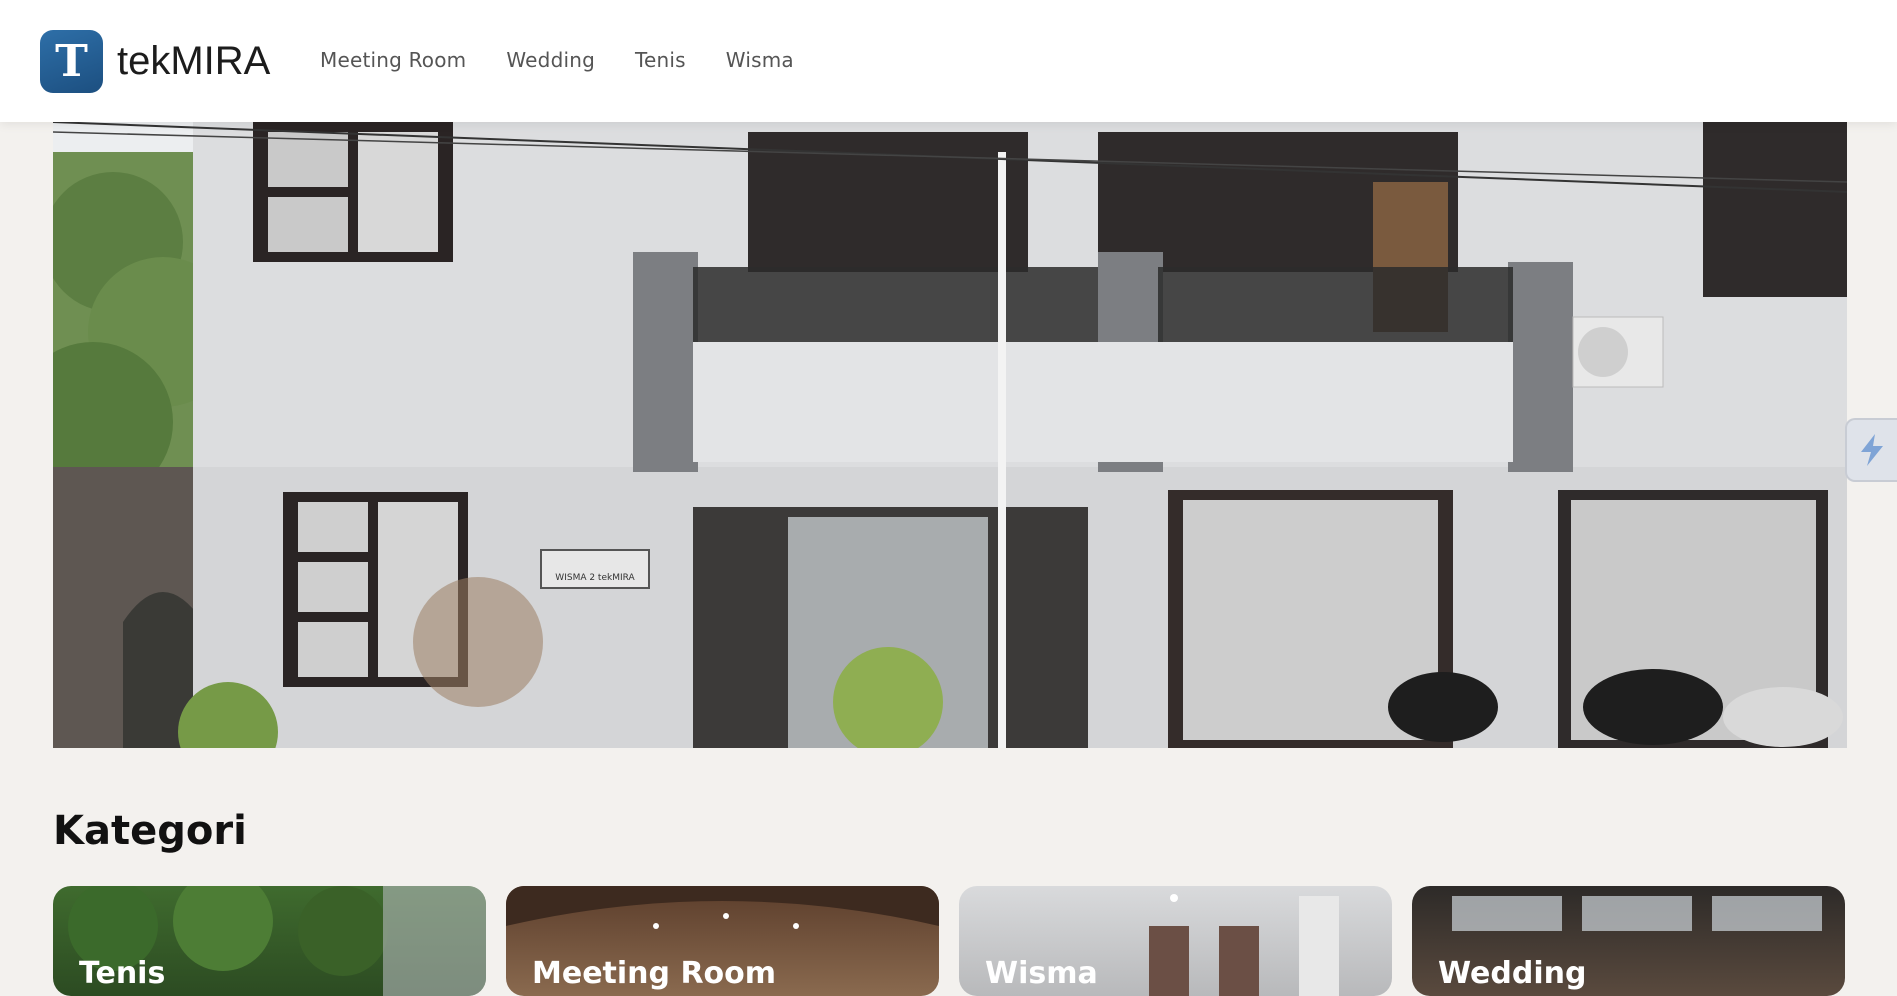  I want to click on nav-wisma: Wisma, so click(760, 60).